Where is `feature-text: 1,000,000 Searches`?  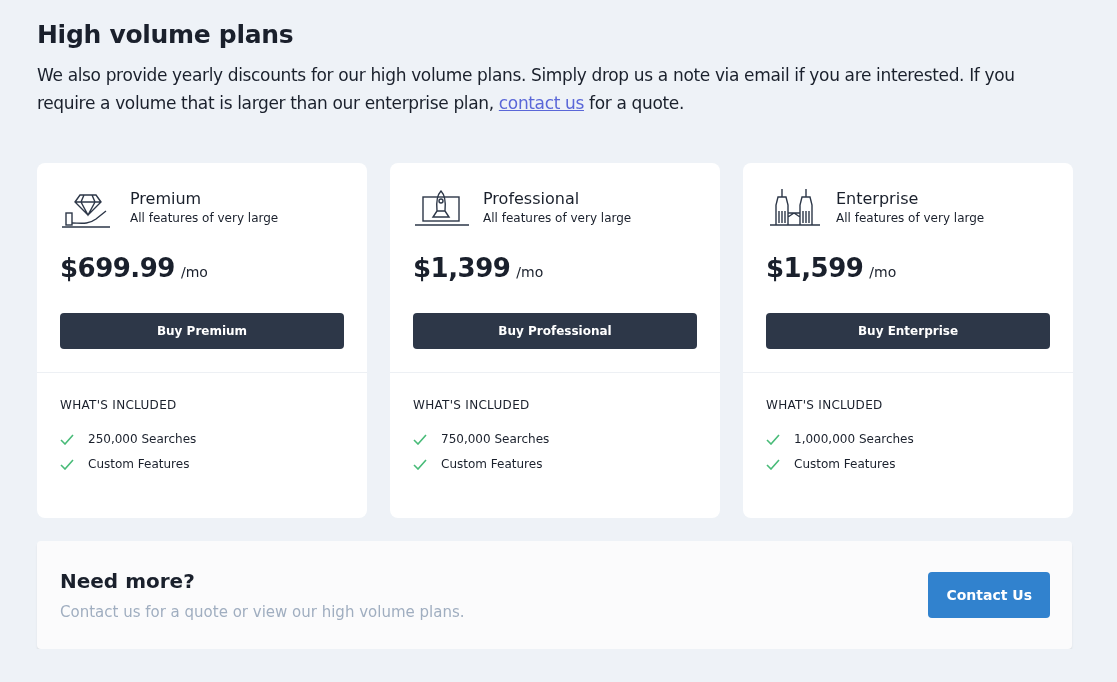 feature-text: 1,000,000 Searches is located at coordinates (854, 439).